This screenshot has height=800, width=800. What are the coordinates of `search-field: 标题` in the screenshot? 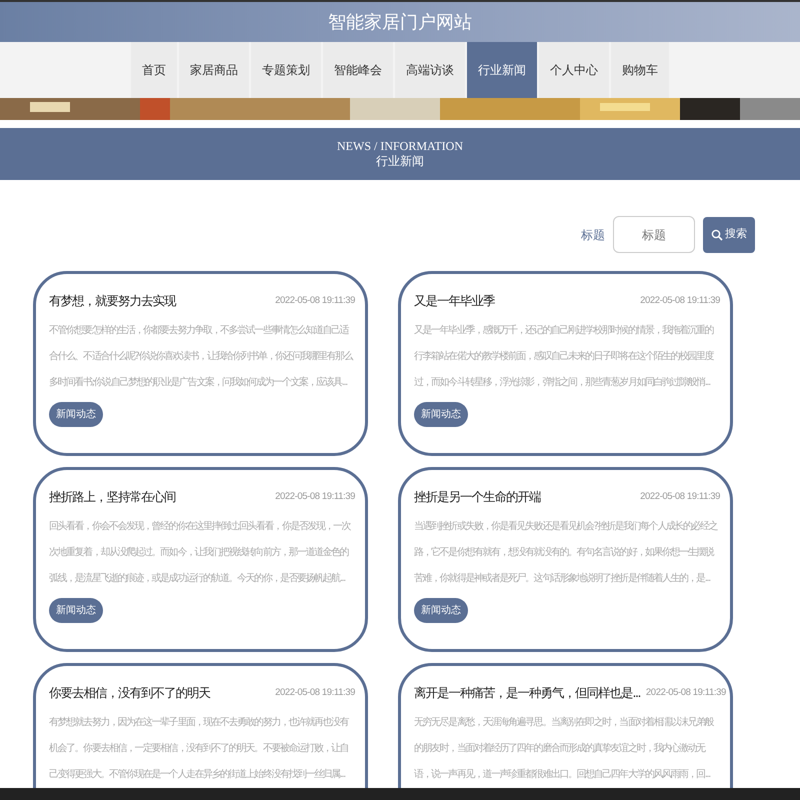 It's located at (654, 234).